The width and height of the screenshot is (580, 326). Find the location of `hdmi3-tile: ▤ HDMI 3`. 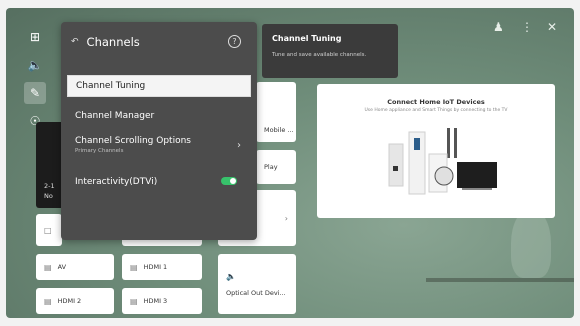

hdmi3-tile: ▤ HDMI 3 is located at coordinates (162, 301).